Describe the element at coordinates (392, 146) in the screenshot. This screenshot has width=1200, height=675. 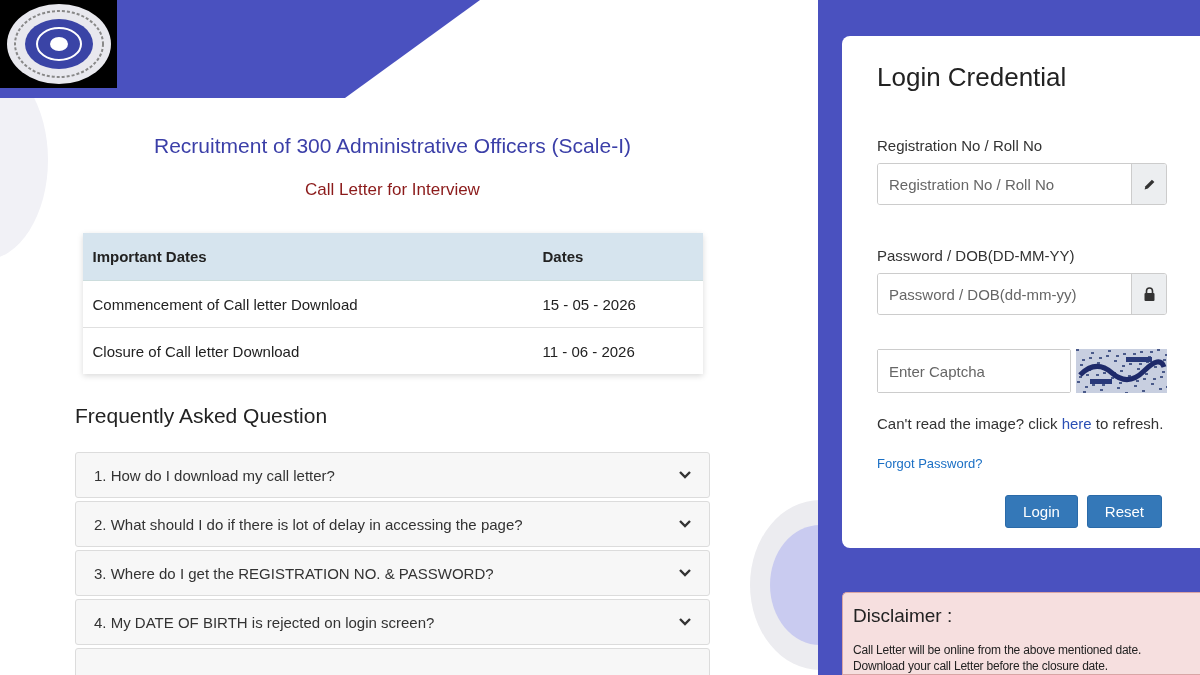
I see `page-title: Recruitment of 300 Administrative Officers (Scale-I)` at that location.